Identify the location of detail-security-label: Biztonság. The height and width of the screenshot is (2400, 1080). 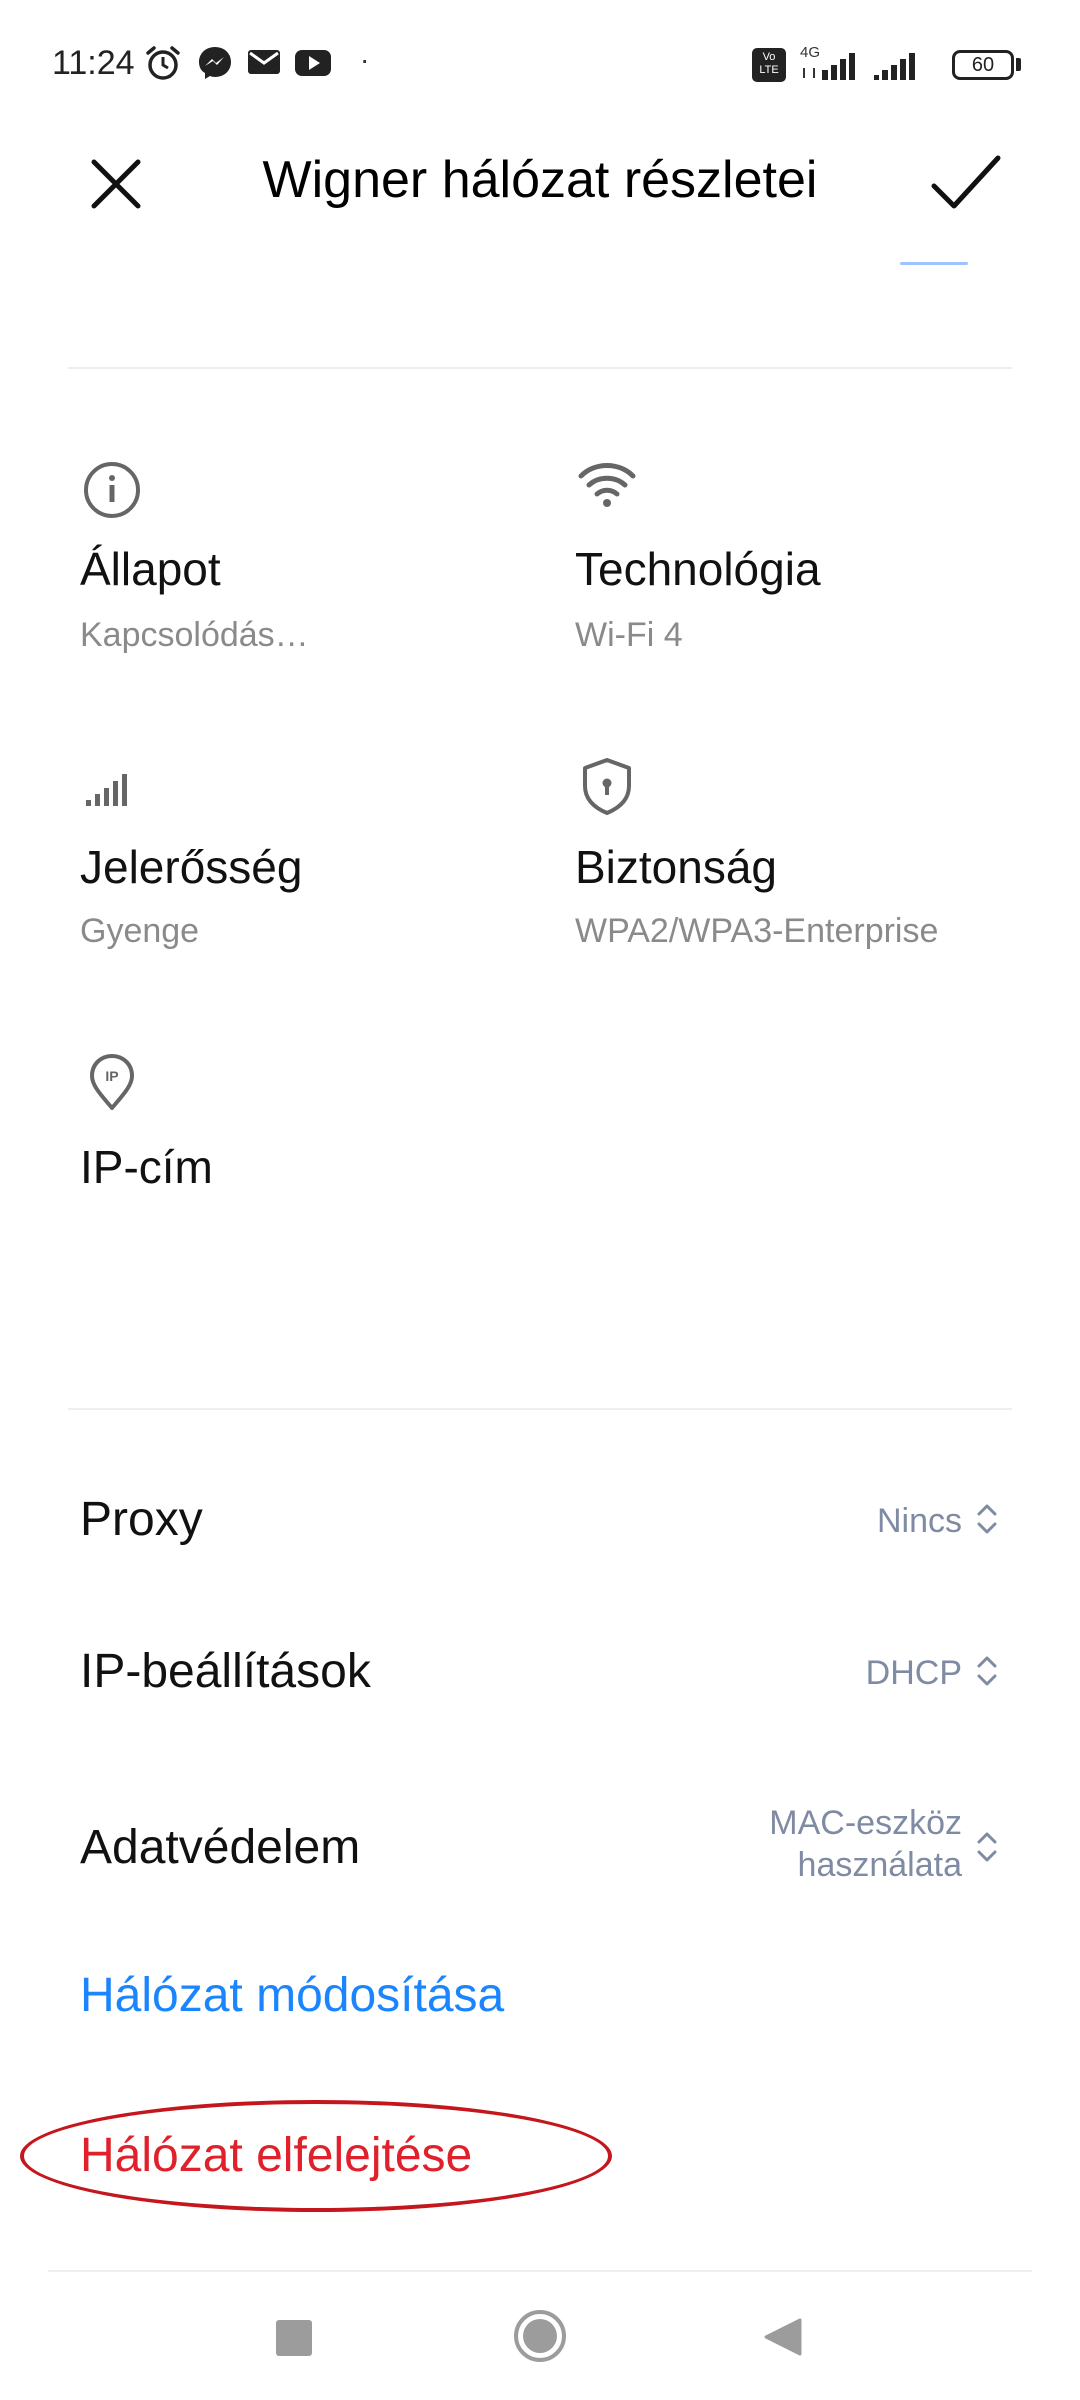
(676, 867).